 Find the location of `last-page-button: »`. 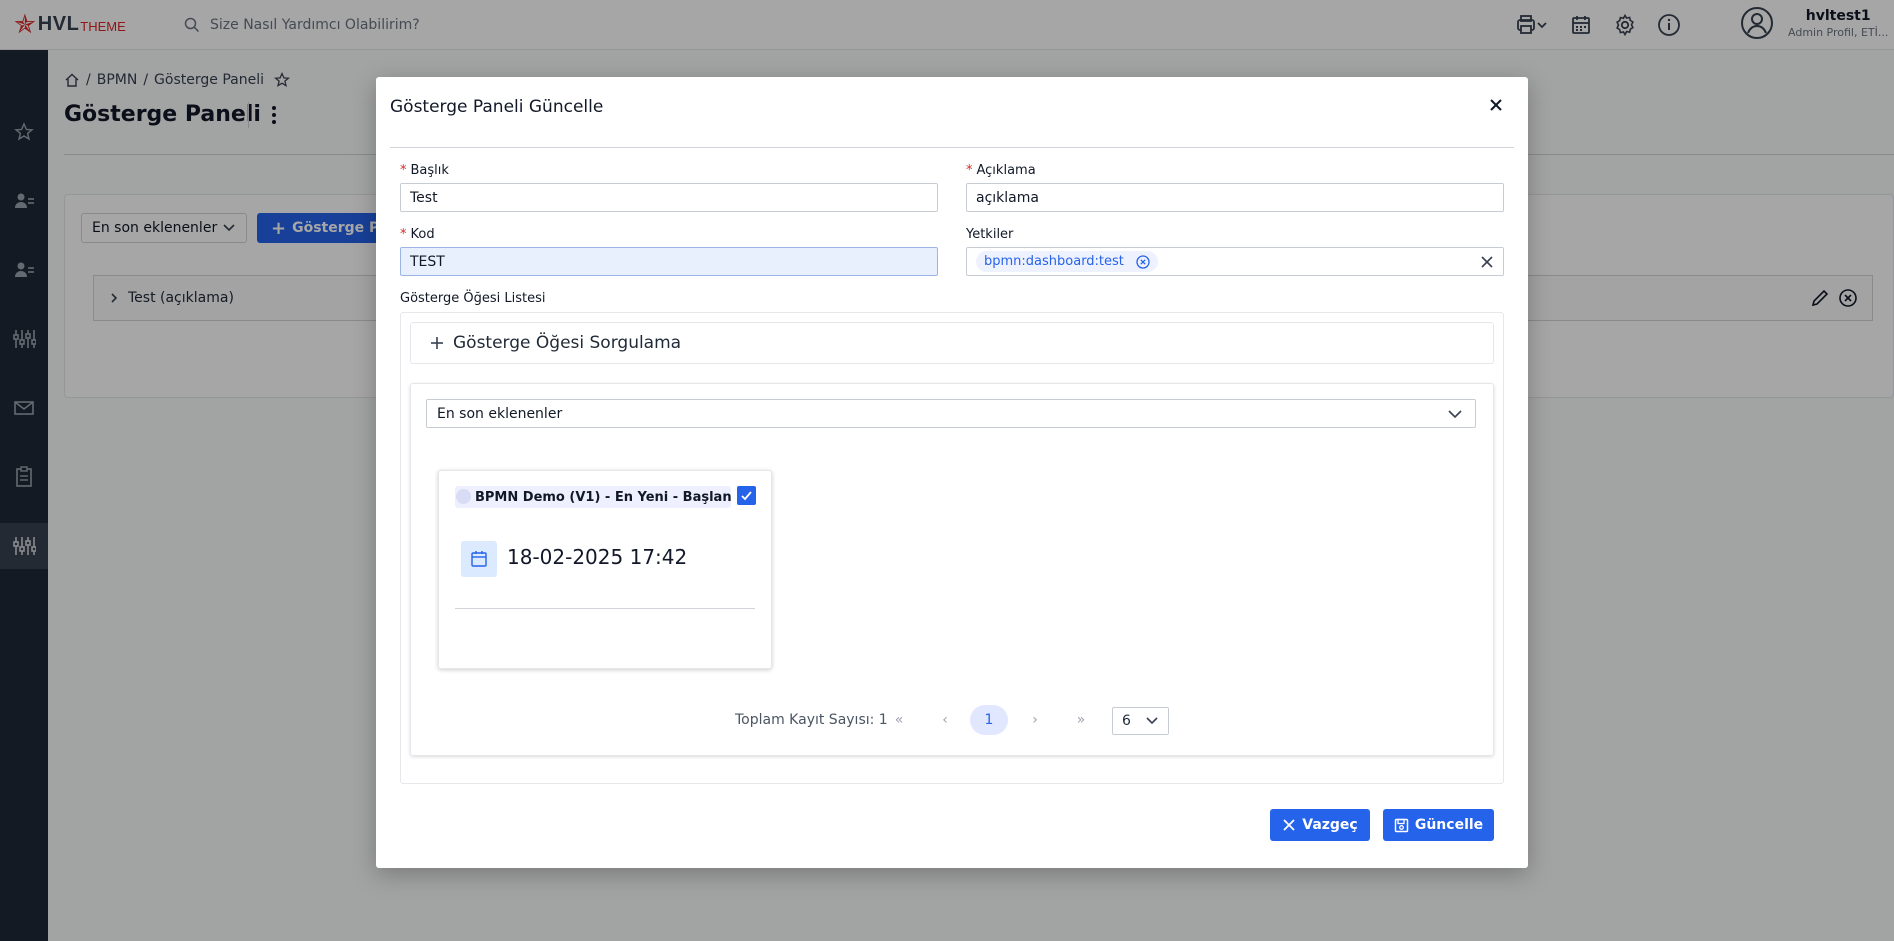

last-page-button: » is located at coordinates (1081, 720).